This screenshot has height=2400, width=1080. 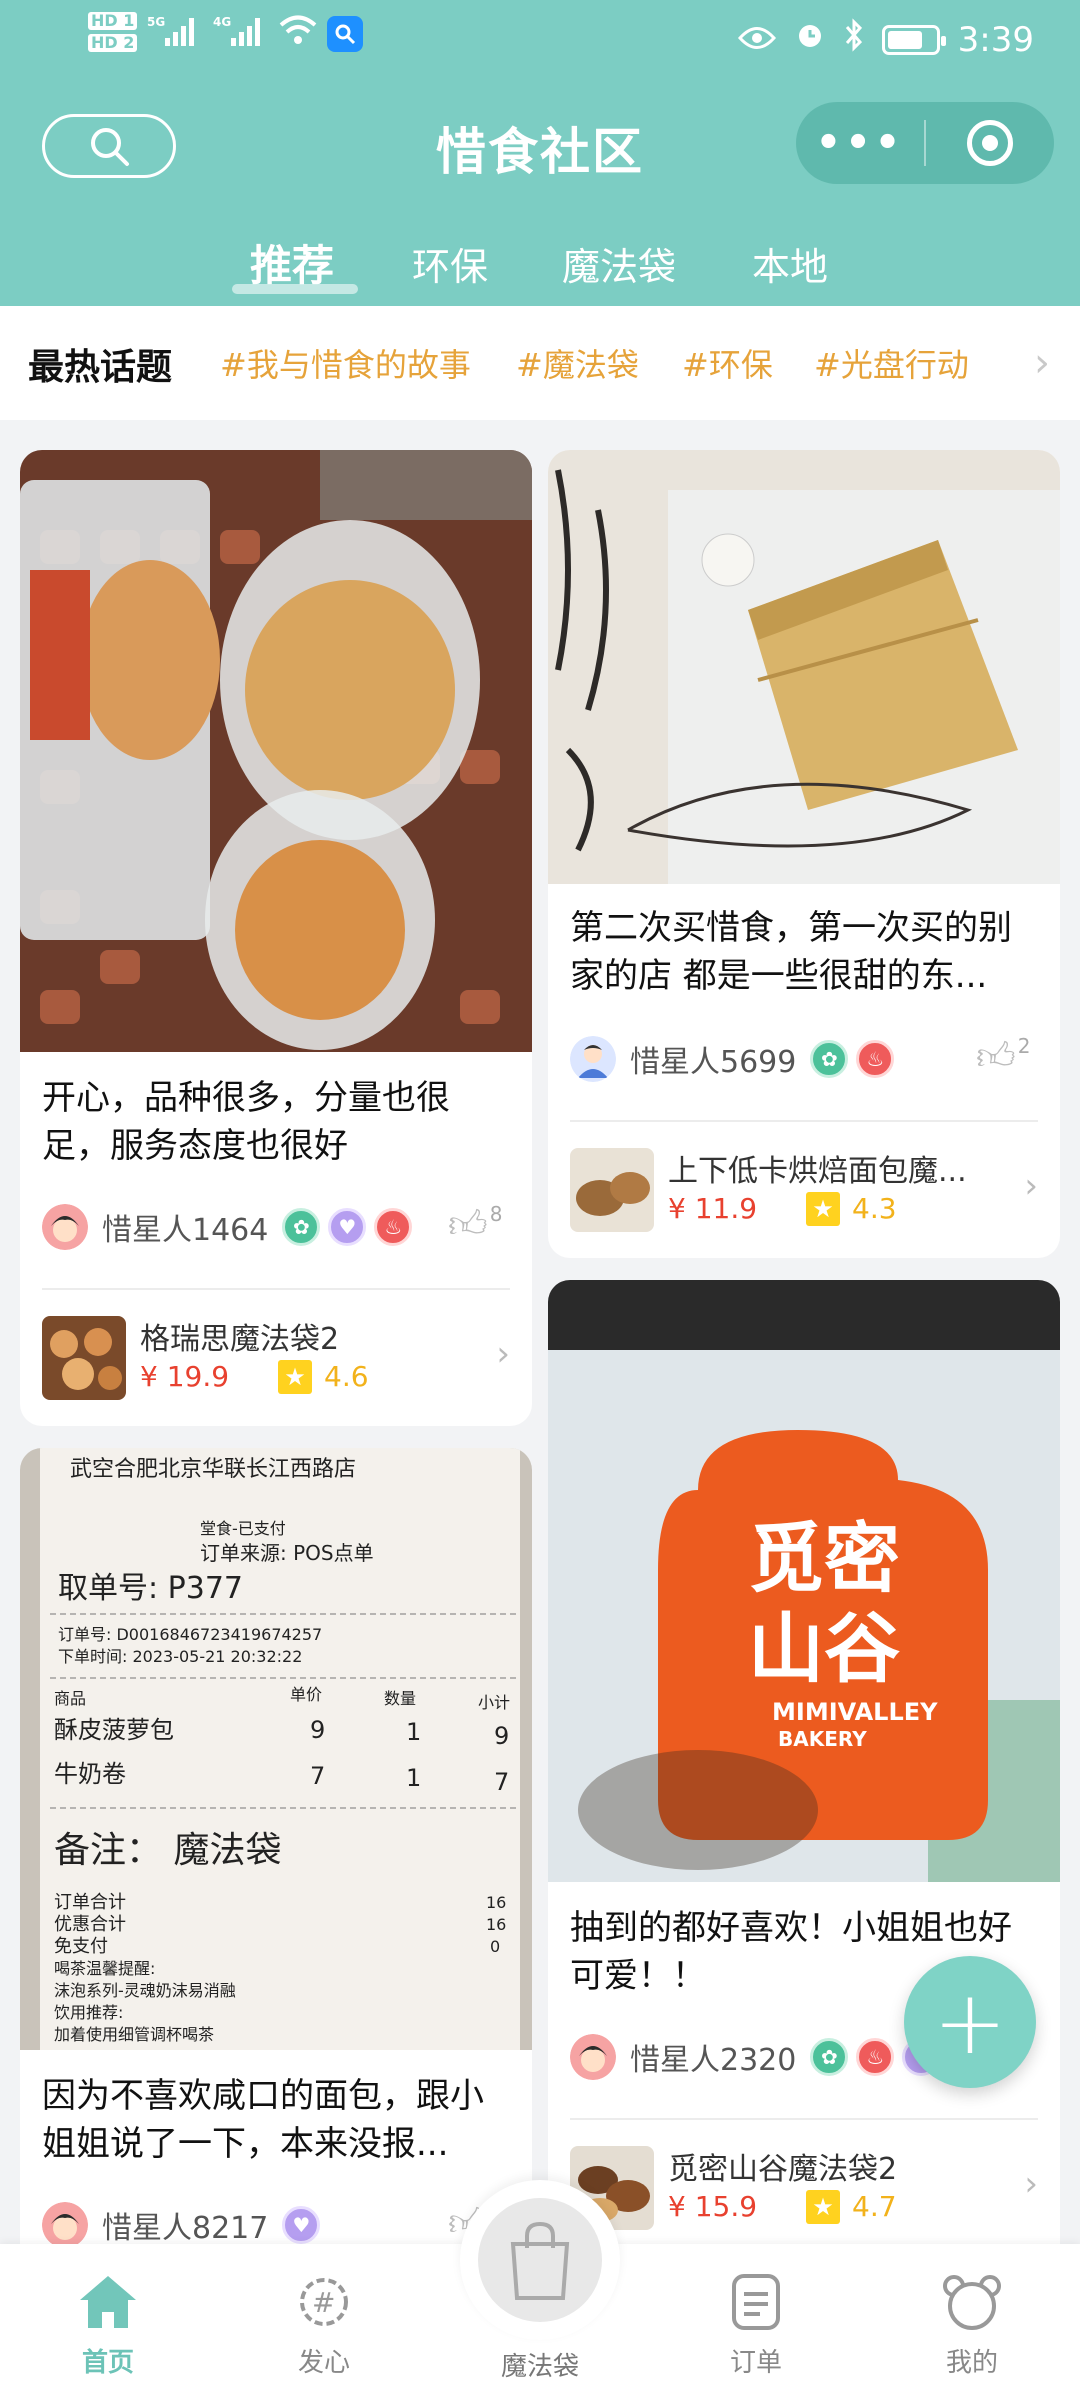 I want to click on nav-magic-bag-label: 魔法袋, so click(x=539, y=2367).